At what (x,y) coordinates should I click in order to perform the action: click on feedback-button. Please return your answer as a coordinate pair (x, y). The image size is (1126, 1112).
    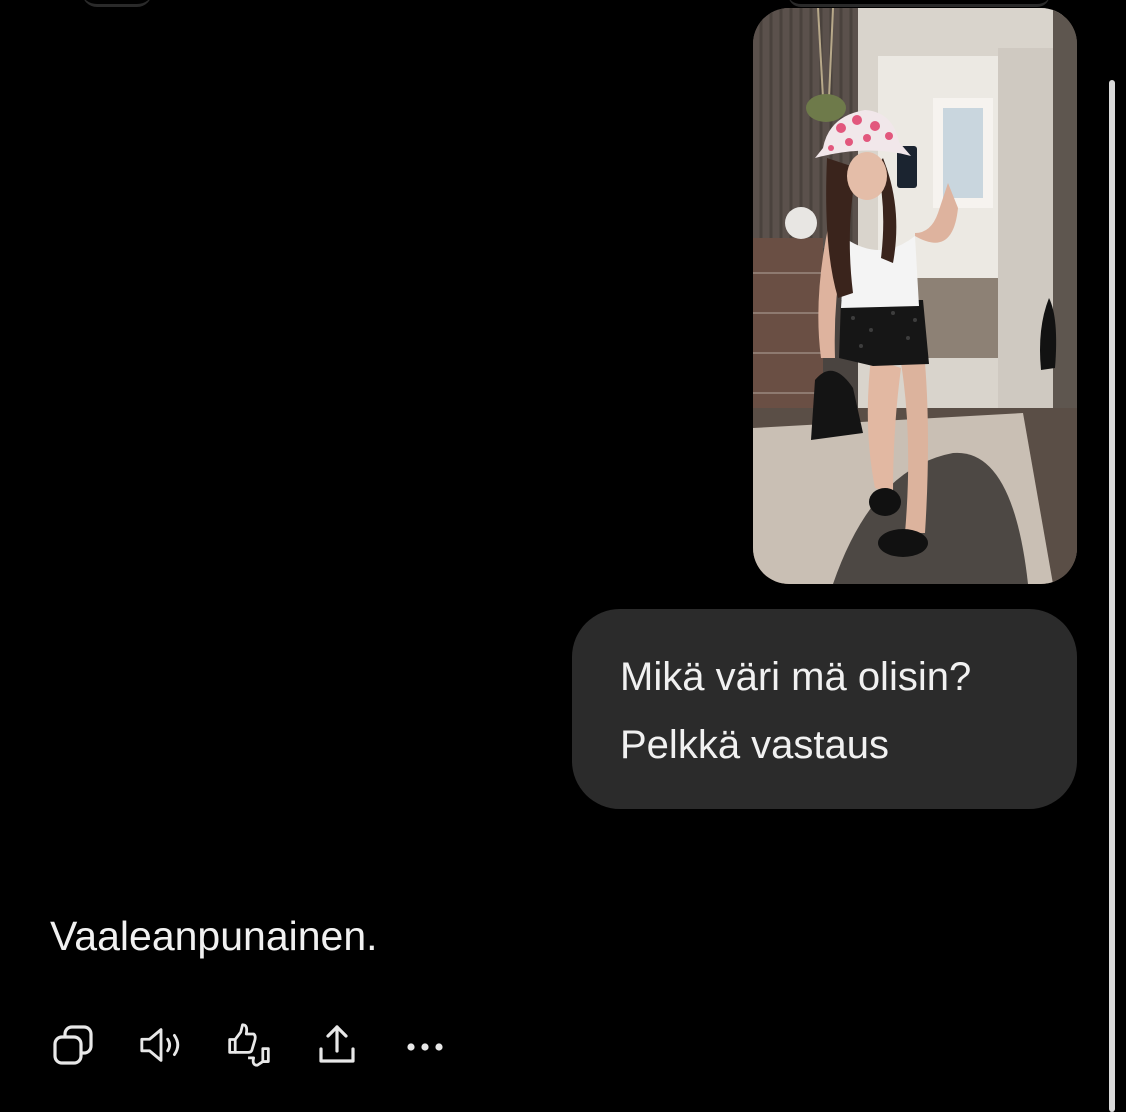
    Looking at the image, I should click on (249, 1045).